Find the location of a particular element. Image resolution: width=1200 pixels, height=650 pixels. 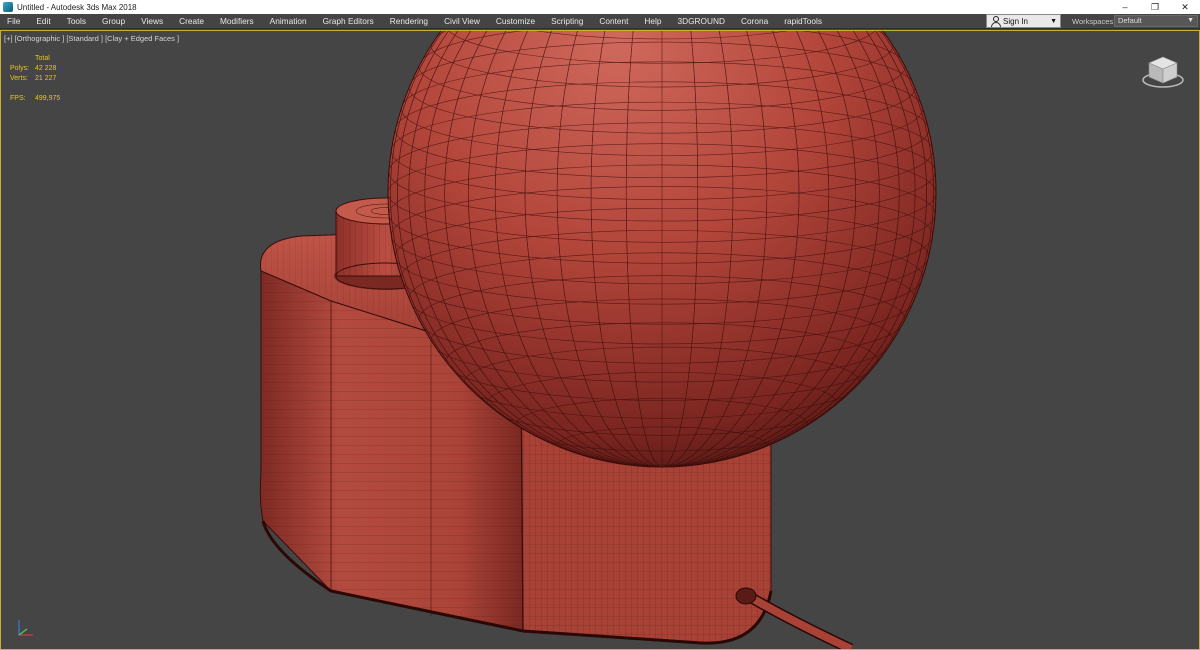

menu-file: File is located at coordinates (14, 21).